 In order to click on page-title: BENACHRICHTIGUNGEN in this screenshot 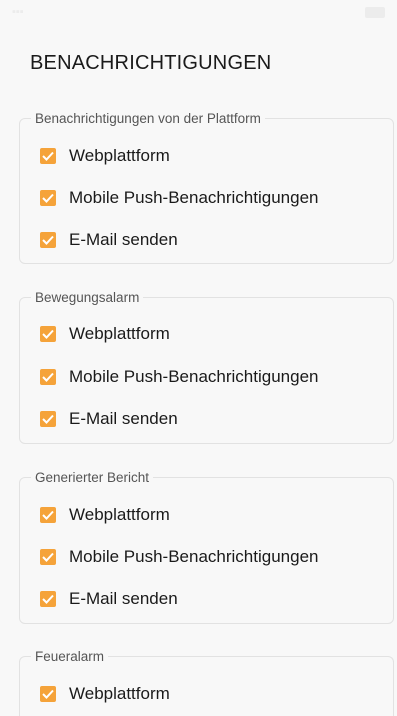, I will do `click(151, 63)`.